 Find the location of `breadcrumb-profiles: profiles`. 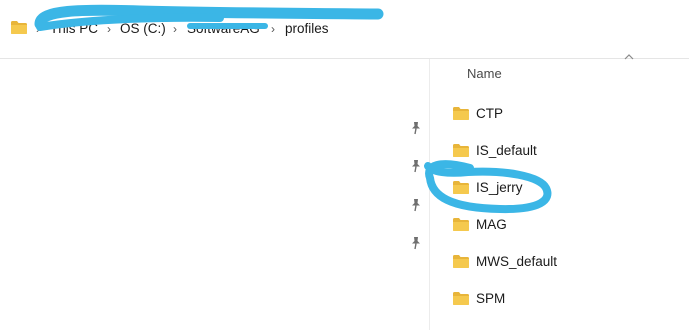

breadcrumb-profiles: profiles is located at coordinates (307, 29).